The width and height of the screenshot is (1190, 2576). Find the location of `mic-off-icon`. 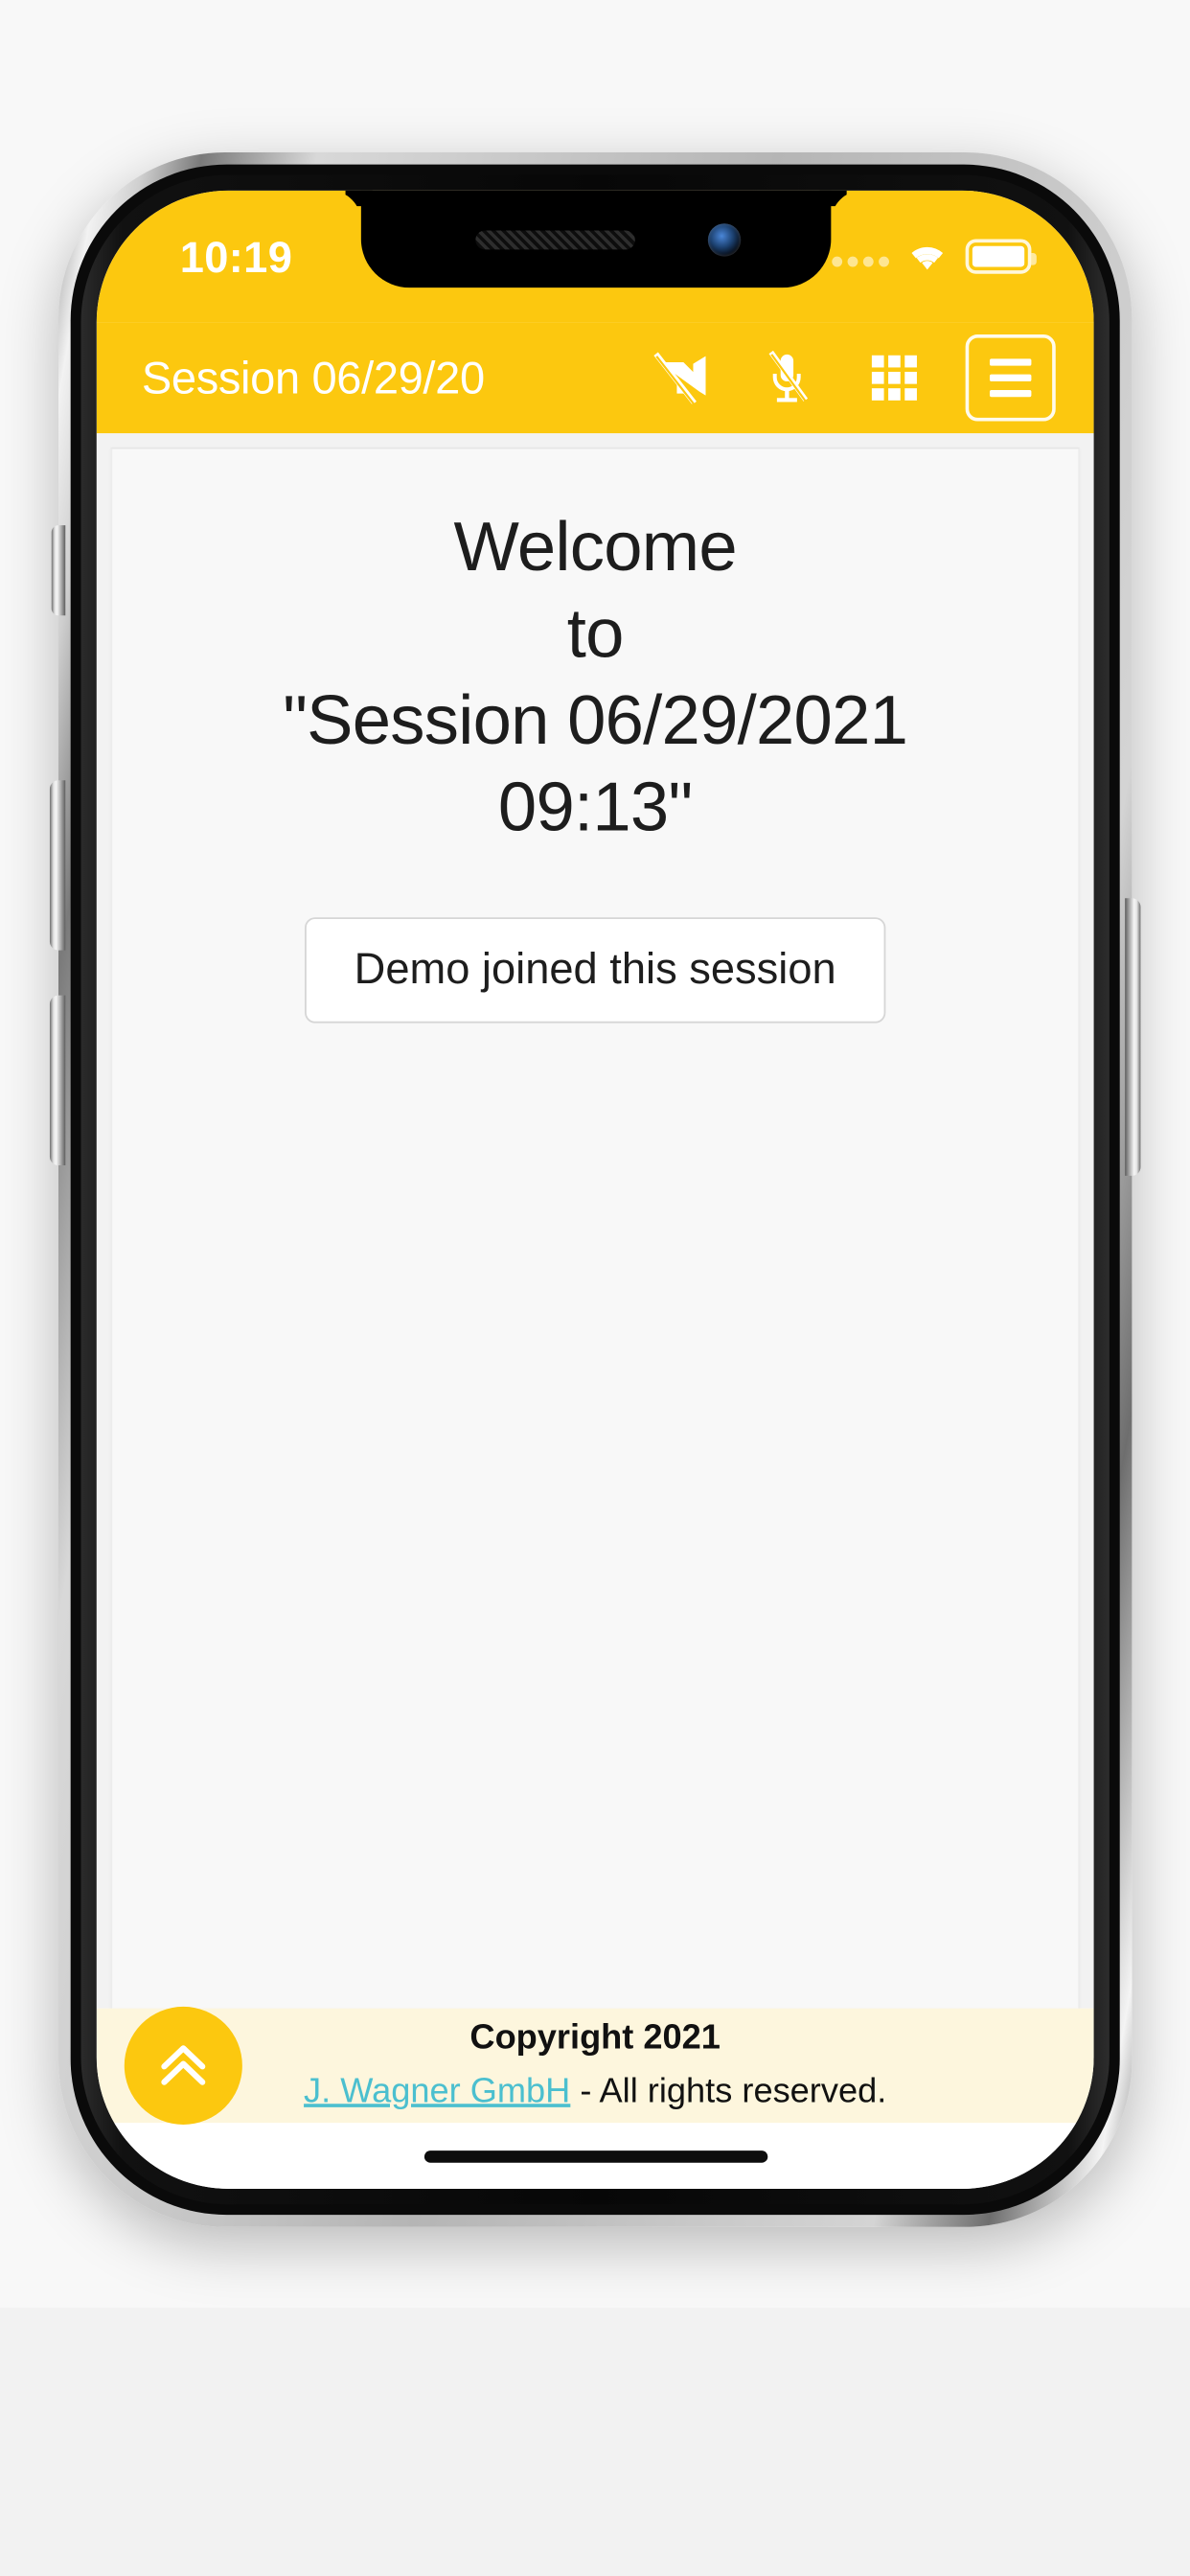

mic-off-icon is located at coordinates (789, 376).